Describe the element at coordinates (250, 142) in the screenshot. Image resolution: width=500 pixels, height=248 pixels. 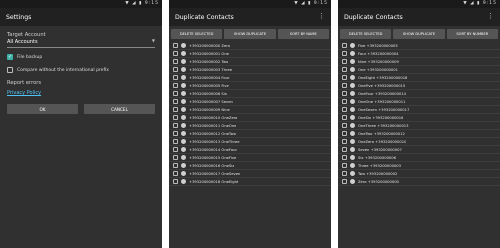
I see `contact-row: +393200000013 OneThree` at that location.